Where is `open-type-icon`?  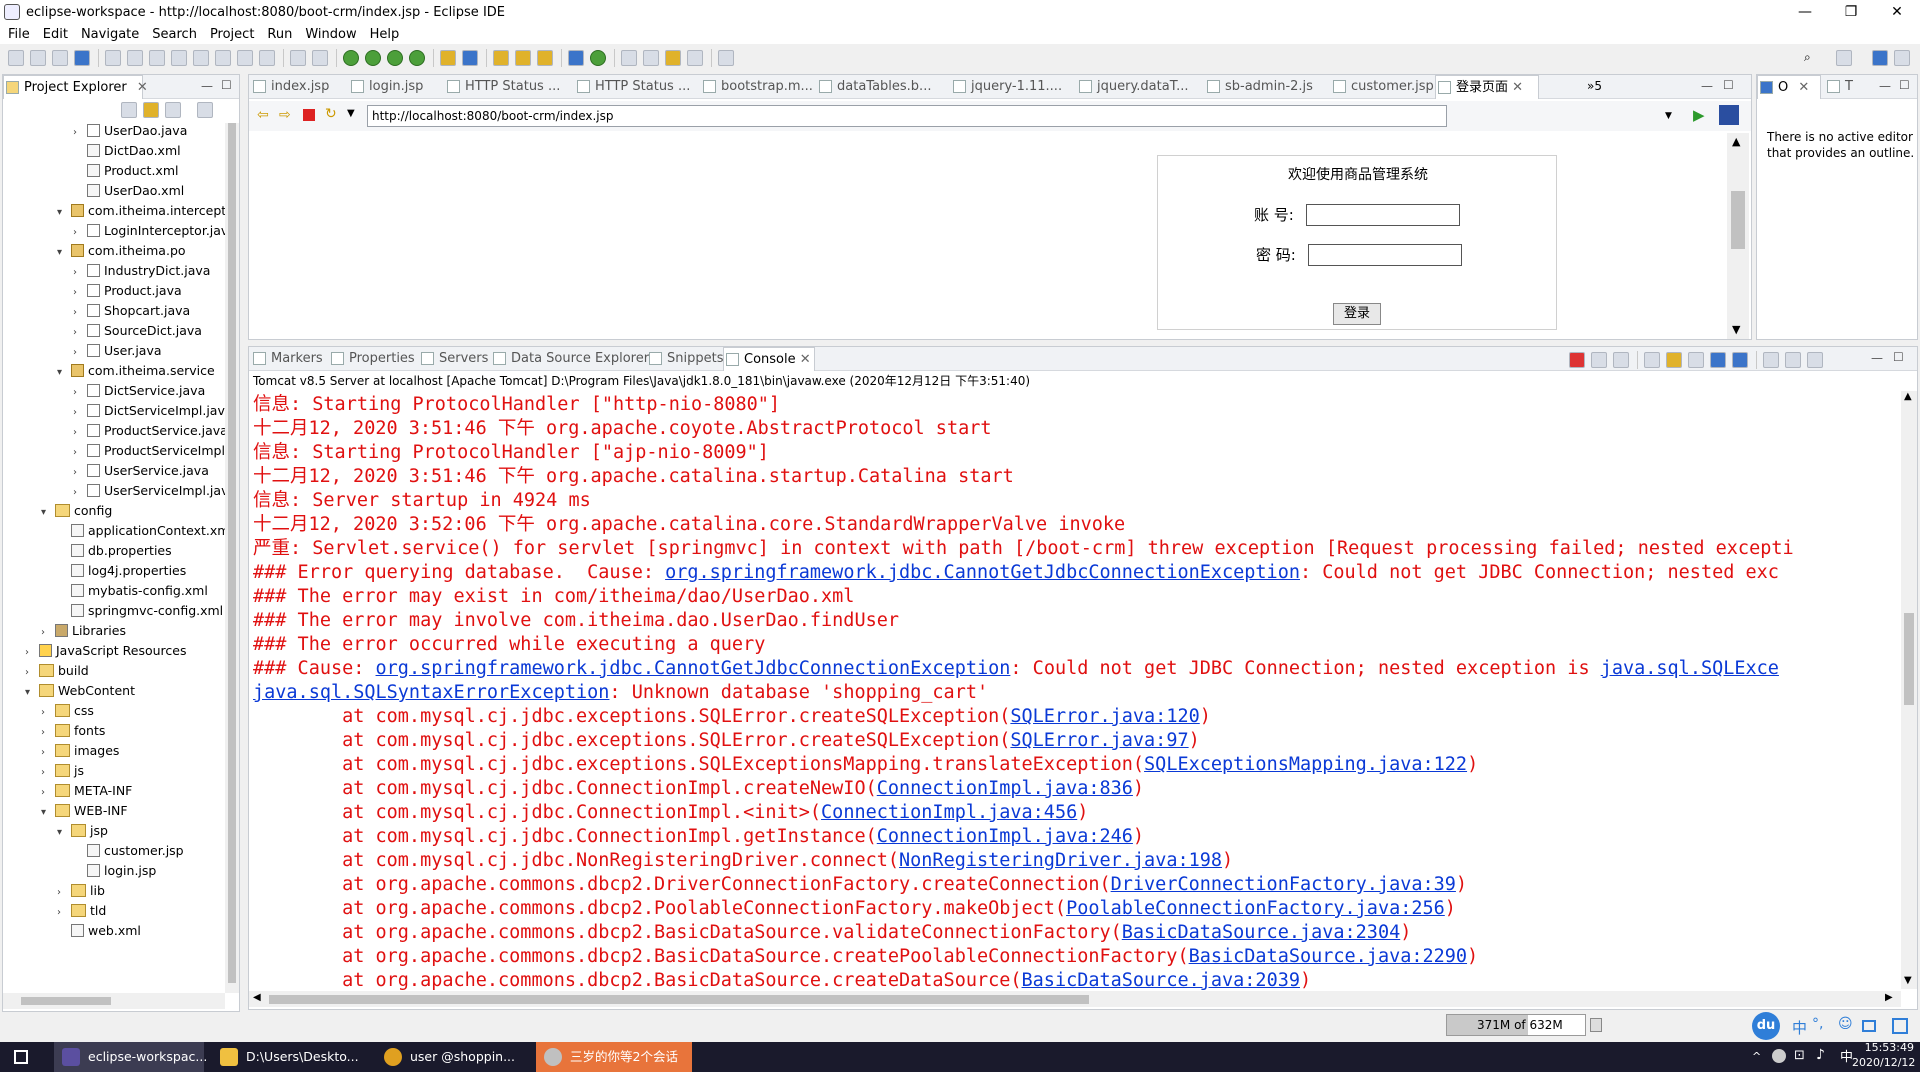 open-type-icon is located at coordinates (501, 58).